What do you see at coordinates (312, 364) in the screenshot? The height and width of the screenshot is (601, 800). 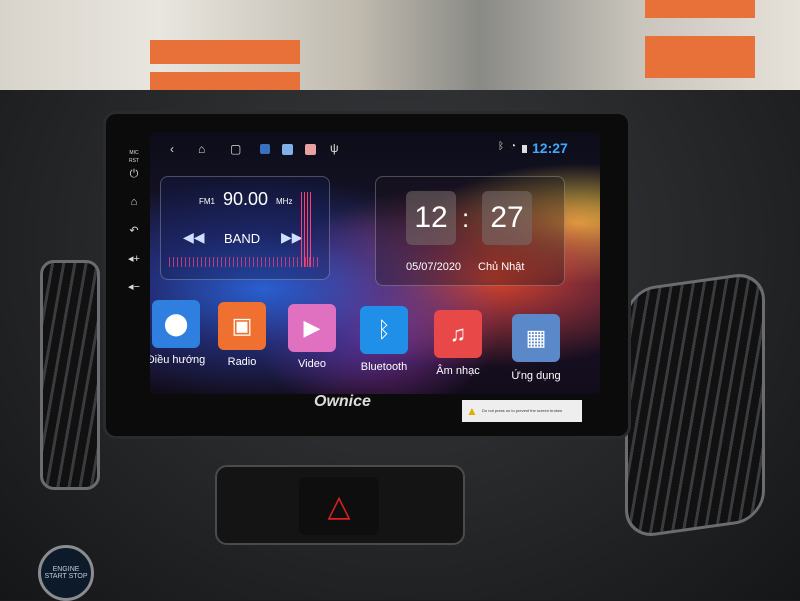 I see `app-video-label: Video` at bounding box center [312, 364].